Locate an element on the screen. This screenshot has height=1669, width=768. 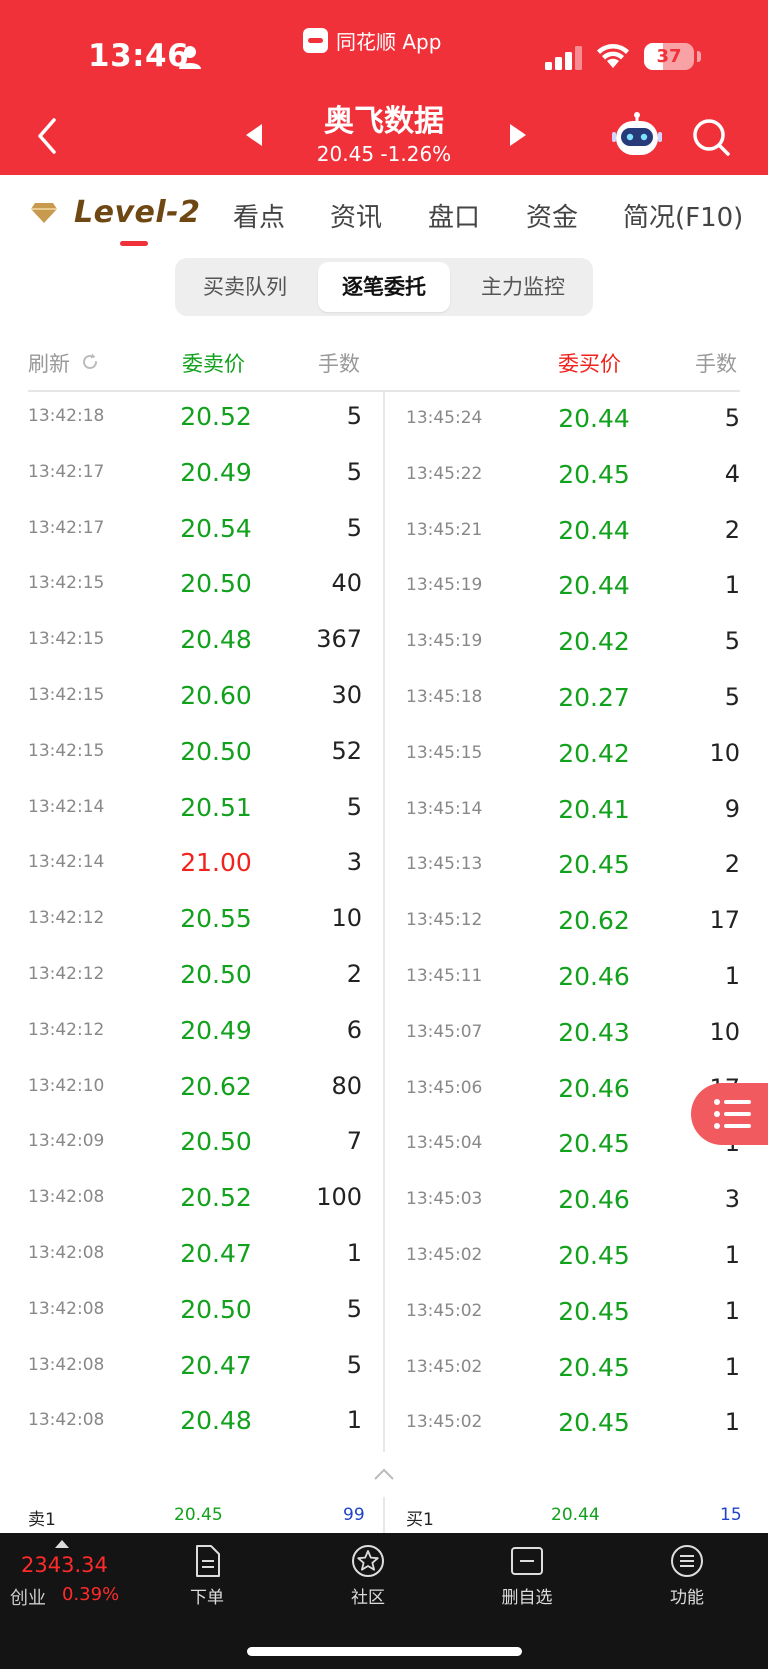
best-quote-summary: 卖1 20.45 99 买1 20.44 15 is located at coordinates (384, 1493).